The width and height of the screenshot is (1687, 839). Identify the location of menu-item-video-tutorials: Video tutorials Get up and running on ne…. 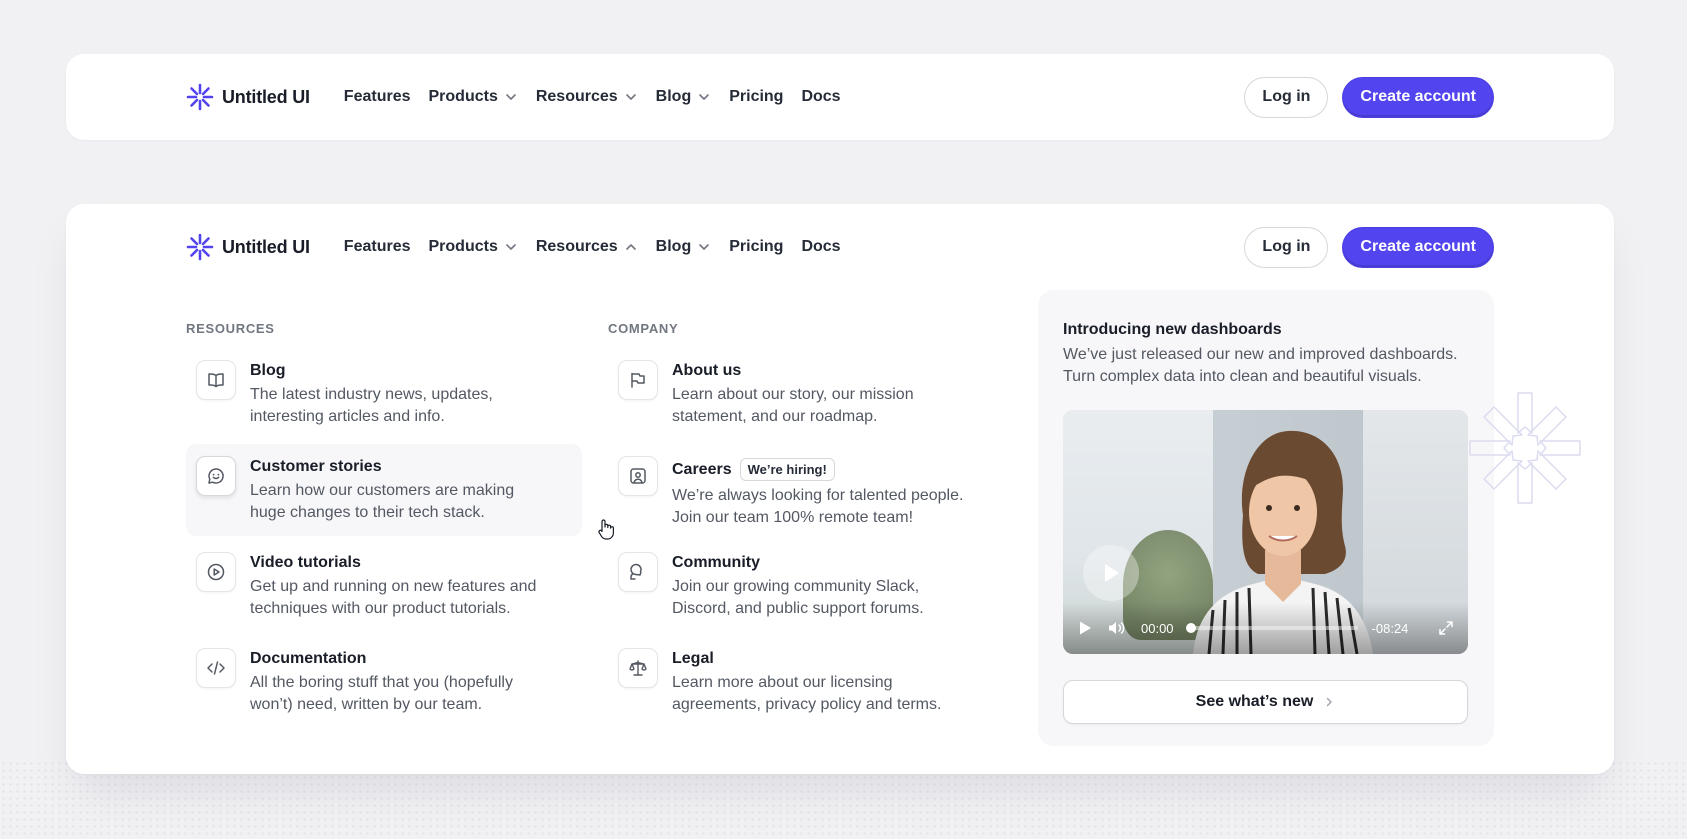
(384, 586).